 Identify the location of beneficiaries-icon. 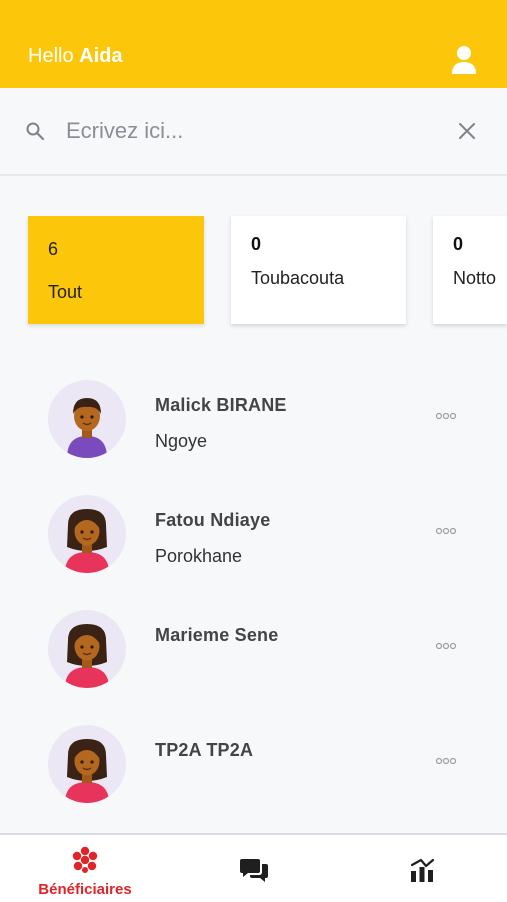
(85, 859).